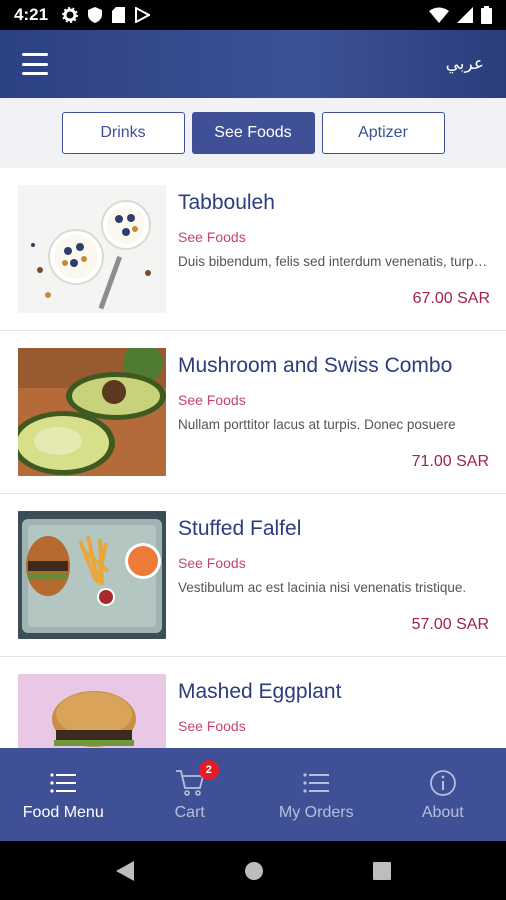 The image size is (506, 900). I want to click on tab-drinks: Drinks, so click(123, 133).